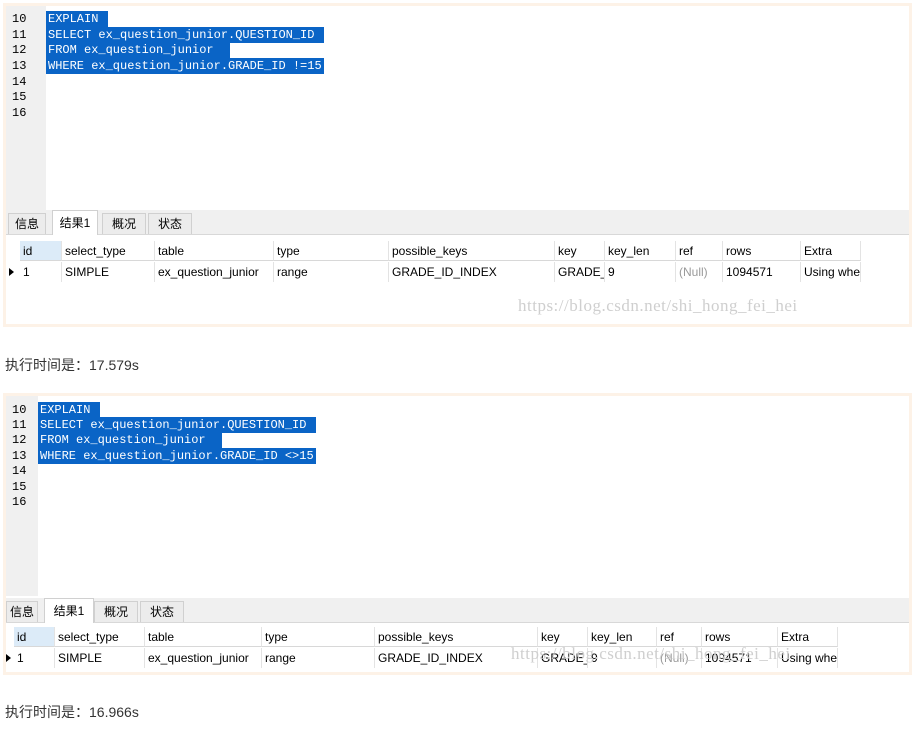 The height and width of the screenshot is (736, 915). I want to click on sql-code: WHERE ex_question_junior.GRADE_ID !=15, so click(185, 66).